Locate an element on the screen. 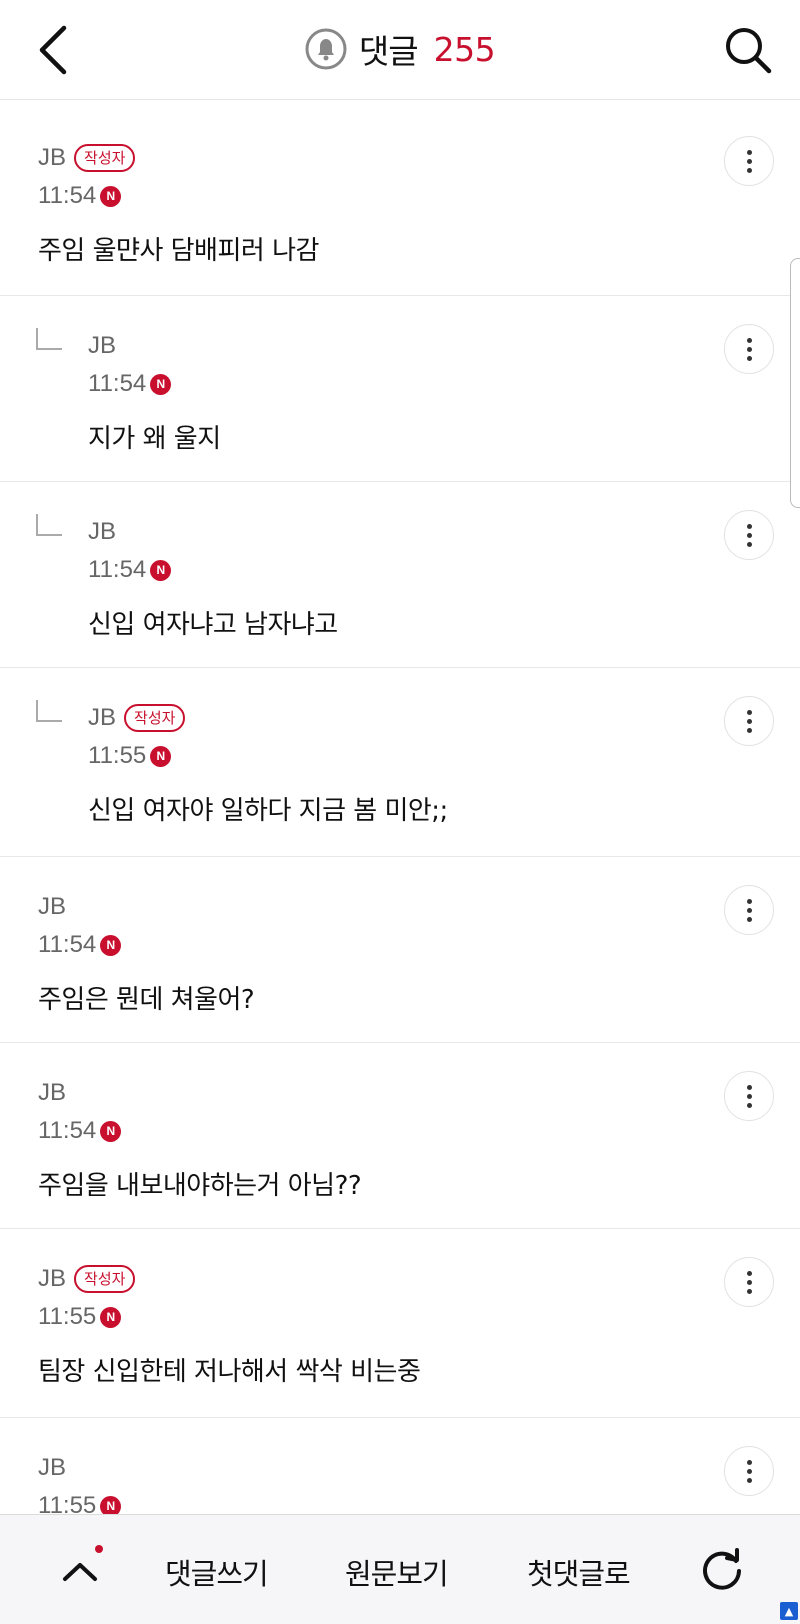 The width and height of the screenshot is (800, 1624). comment-text: 팀장 신입한테 저나해서 싹삭 비는중 is located at coordinates (229, 1372).